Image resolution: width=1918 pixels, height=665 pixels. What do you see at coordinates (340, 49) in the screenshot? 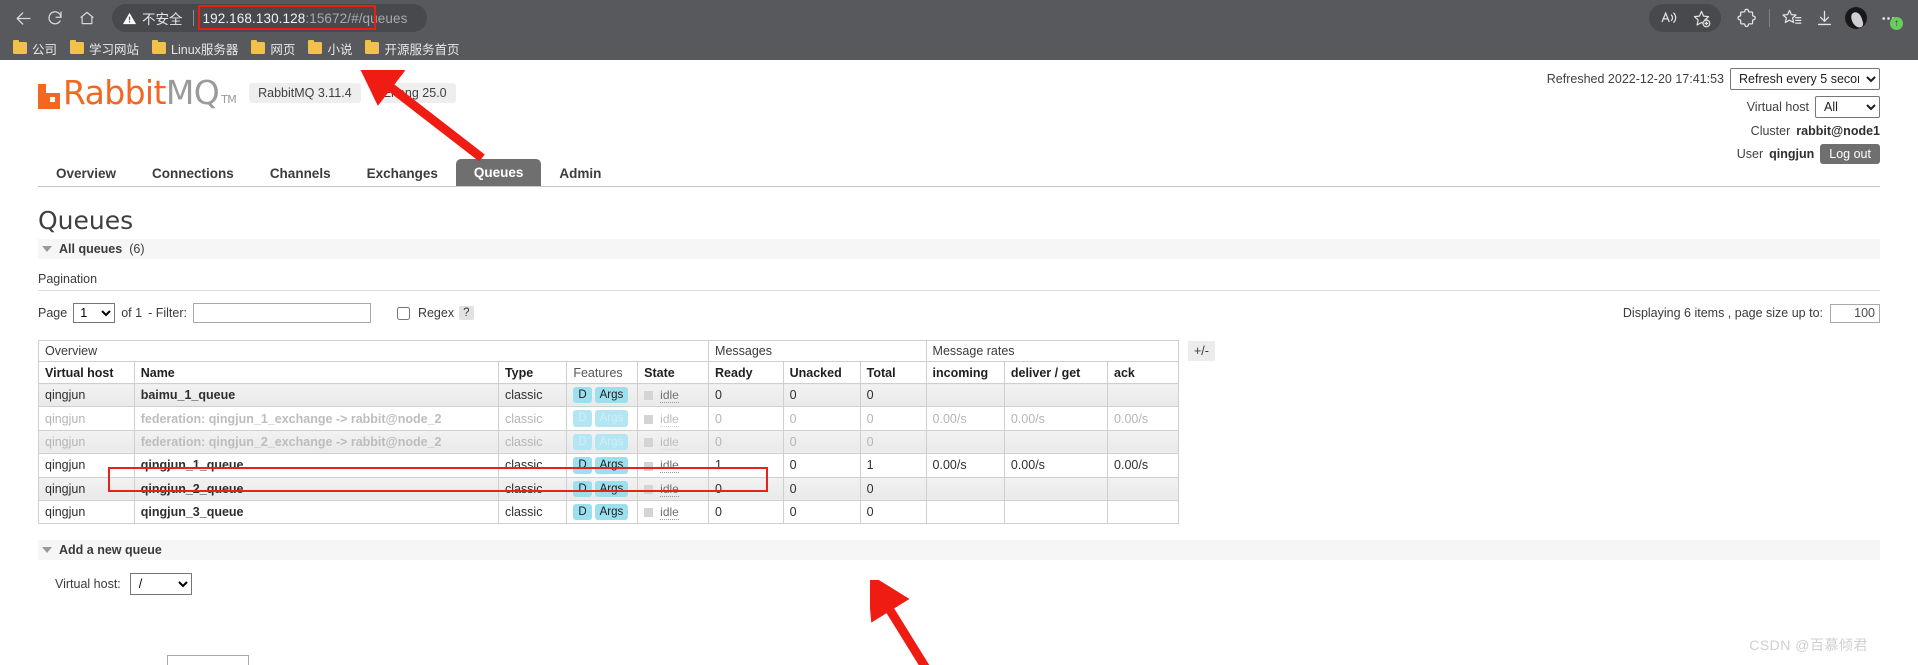
I see `bookmark-label: 小说` at bounding box center [340, 49].